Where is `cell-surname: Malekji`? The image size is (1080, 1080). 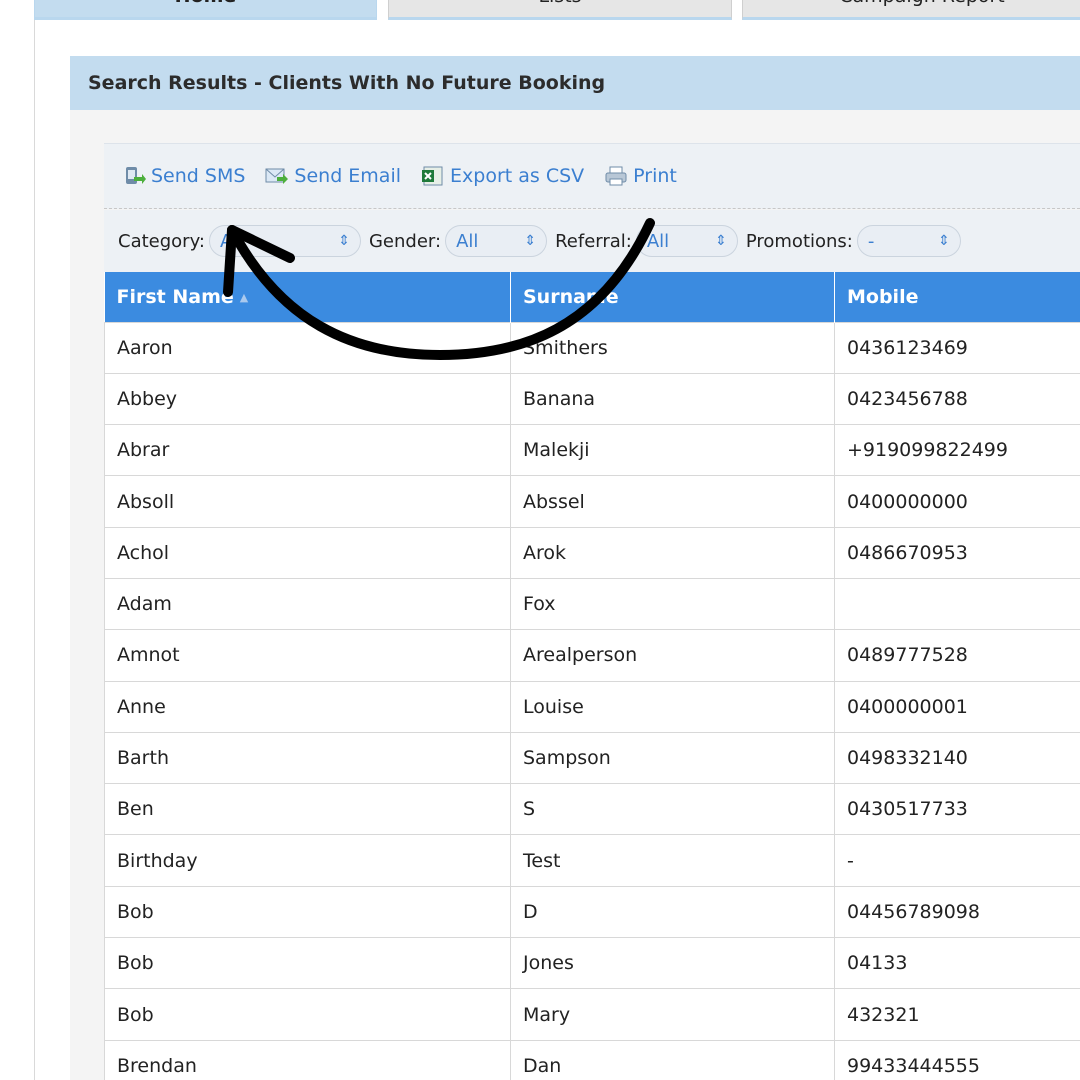 cell-surname: Malekji is located at coordinates (672, 450).